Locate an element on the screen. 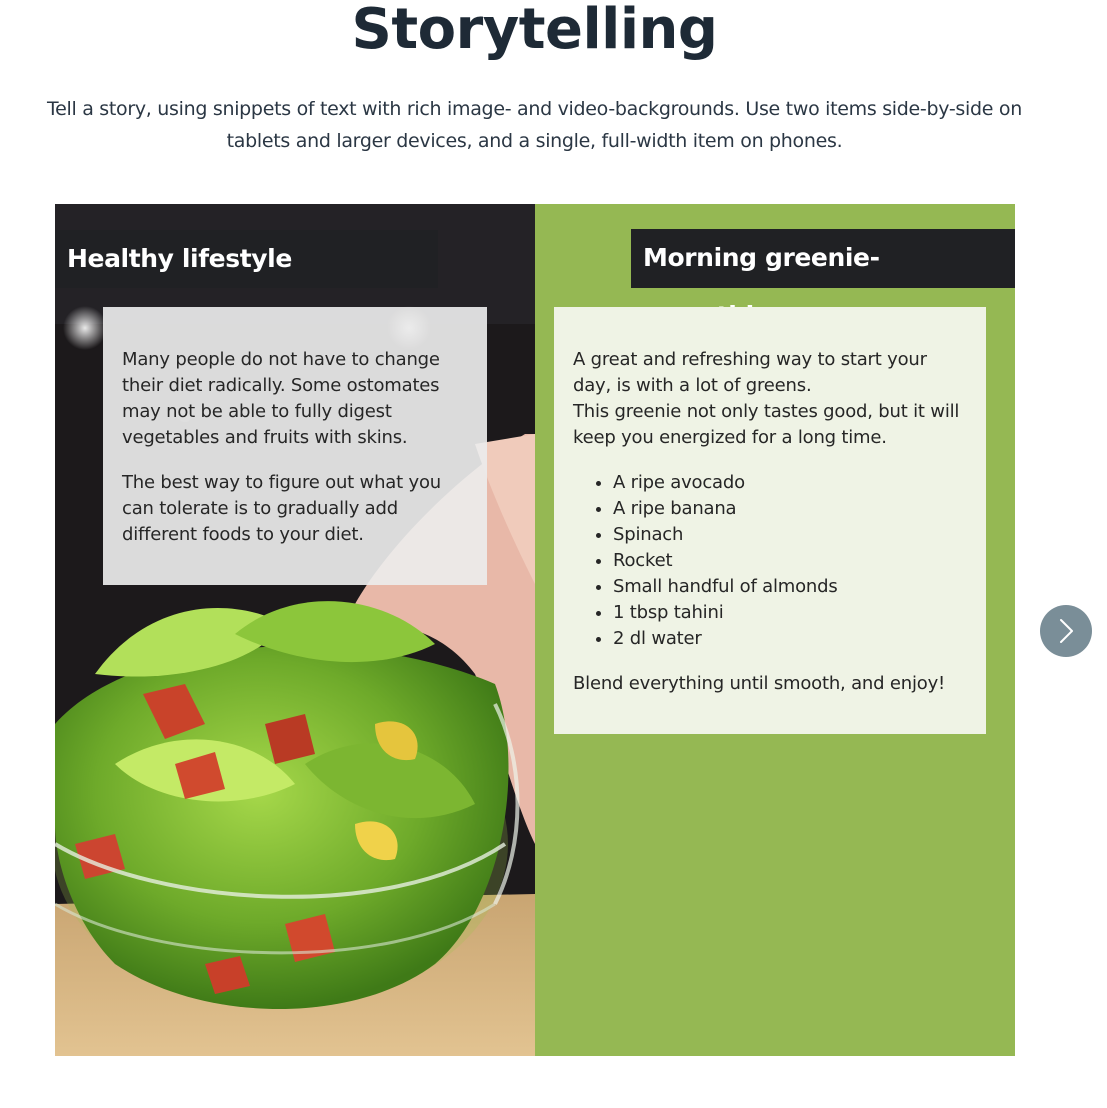  chevron-right-icon is located at coordinates (1066, 631).